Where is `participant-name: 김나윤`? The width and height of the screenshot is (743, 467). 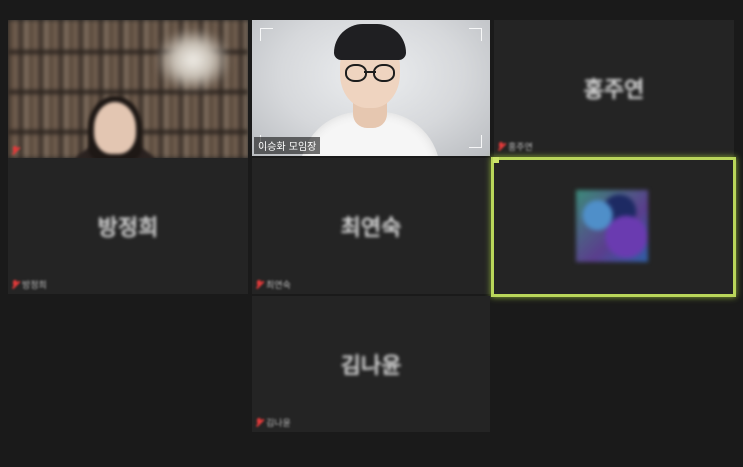
participant-name: 김나윤 is located at coordinates (278, 424).